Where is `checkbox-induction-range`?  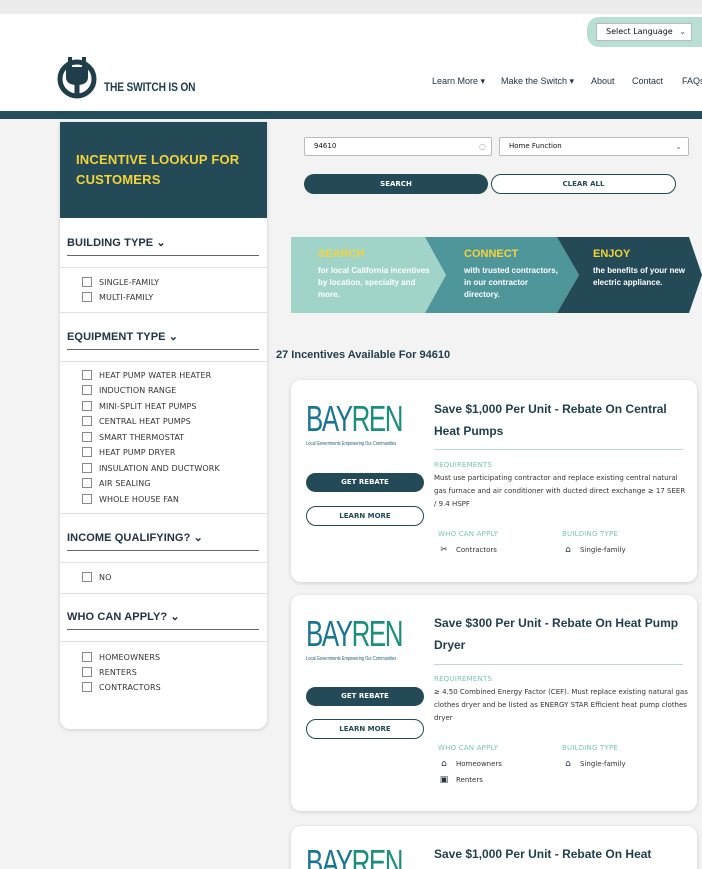
checkbox-induction-range is located at coordinates (87, 390).